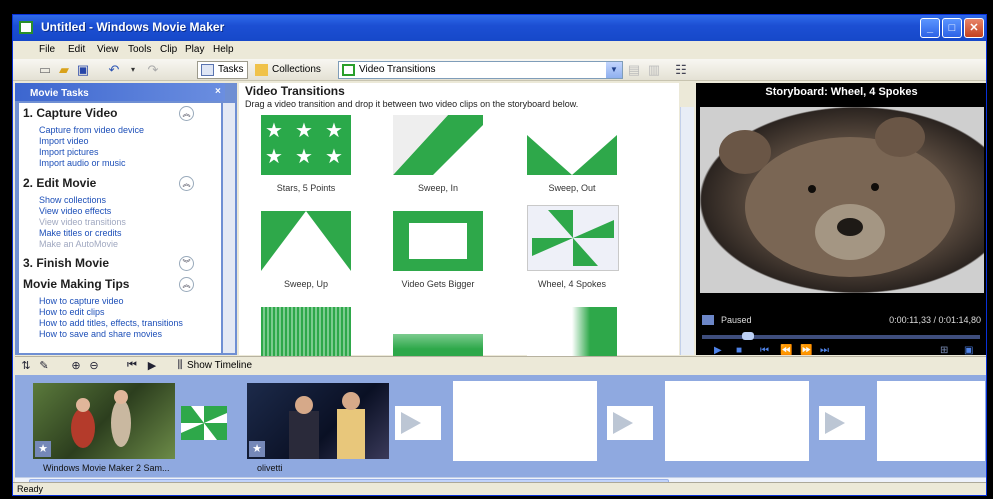  I want to click on stop-icon: ■, so click(739, 350).